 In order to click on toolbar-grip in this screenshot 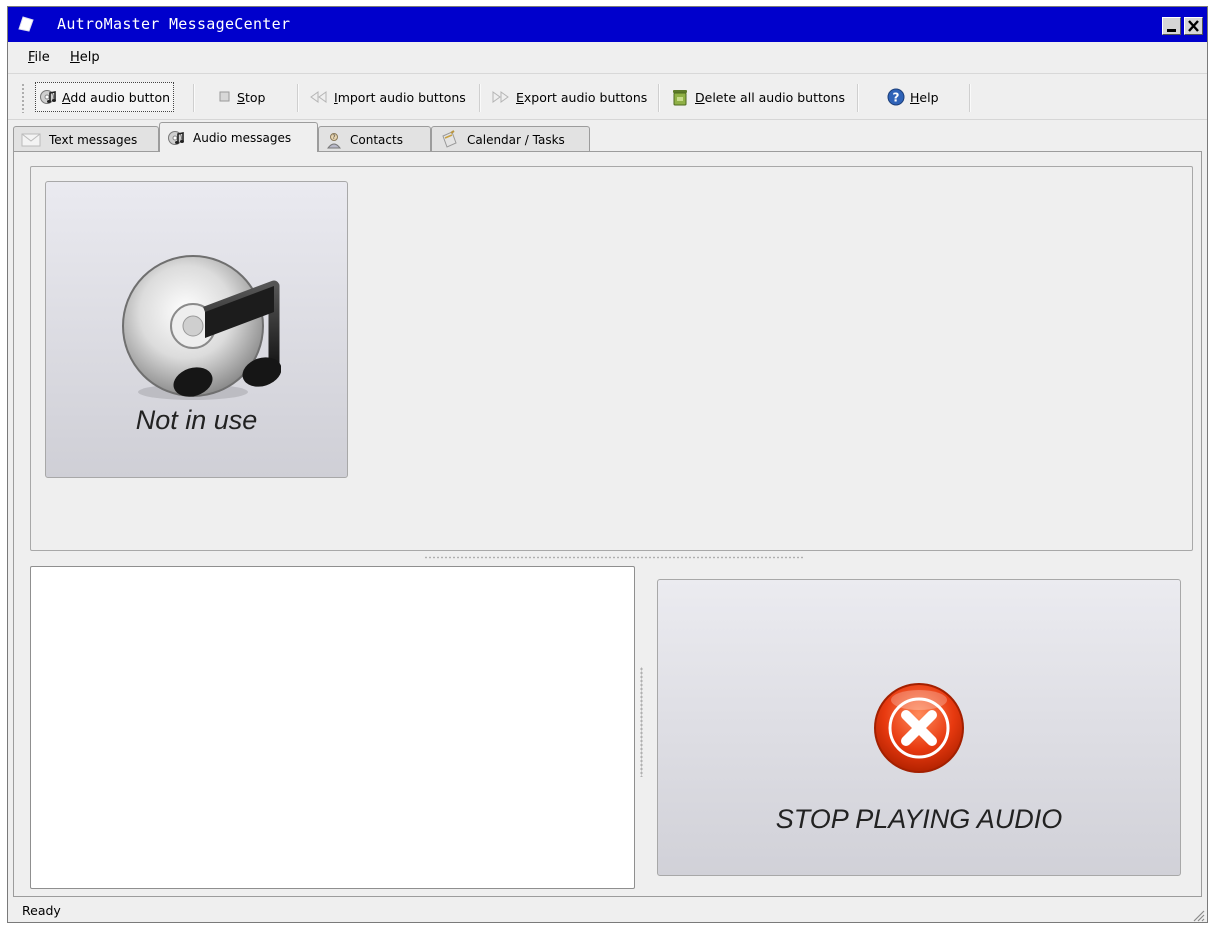, I will do `click(23, 98)`.